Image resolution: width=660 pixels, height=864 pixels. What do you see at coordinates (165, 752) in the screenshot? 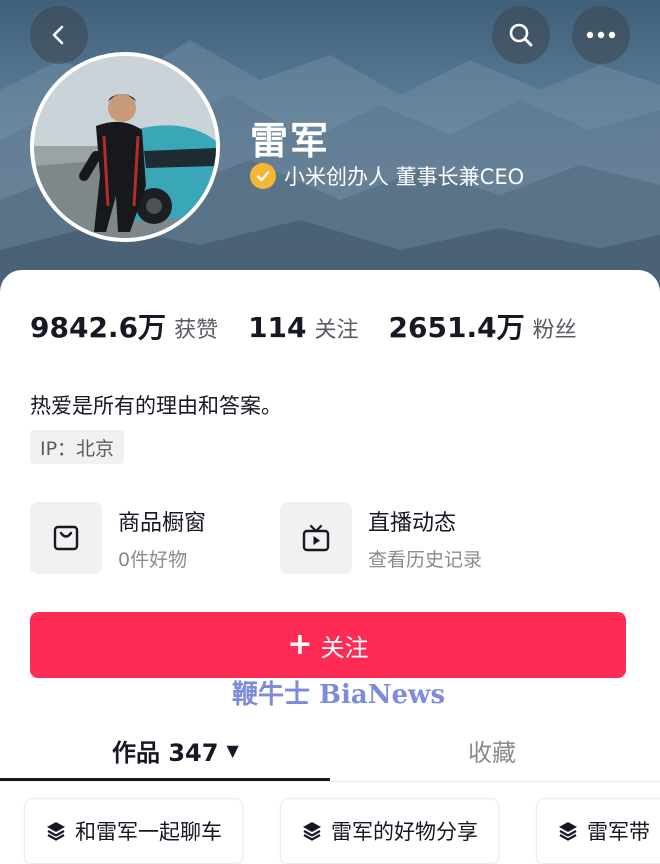
I see `tab-works-label: 作品 347` at bounding box center [165, 752].